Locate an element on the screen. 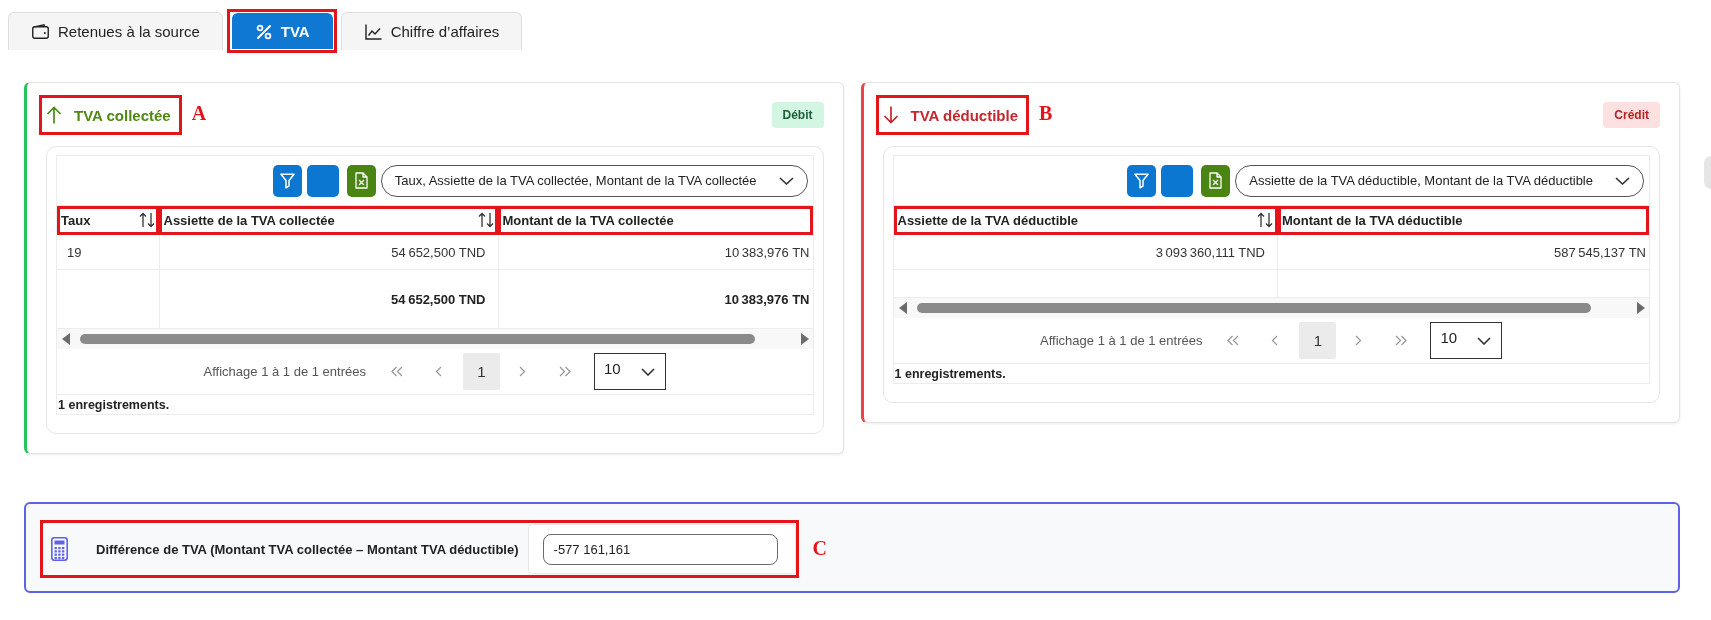 The image size is (1711, 620). panel-title: TVA déductible is located at coordinates (964, 115).